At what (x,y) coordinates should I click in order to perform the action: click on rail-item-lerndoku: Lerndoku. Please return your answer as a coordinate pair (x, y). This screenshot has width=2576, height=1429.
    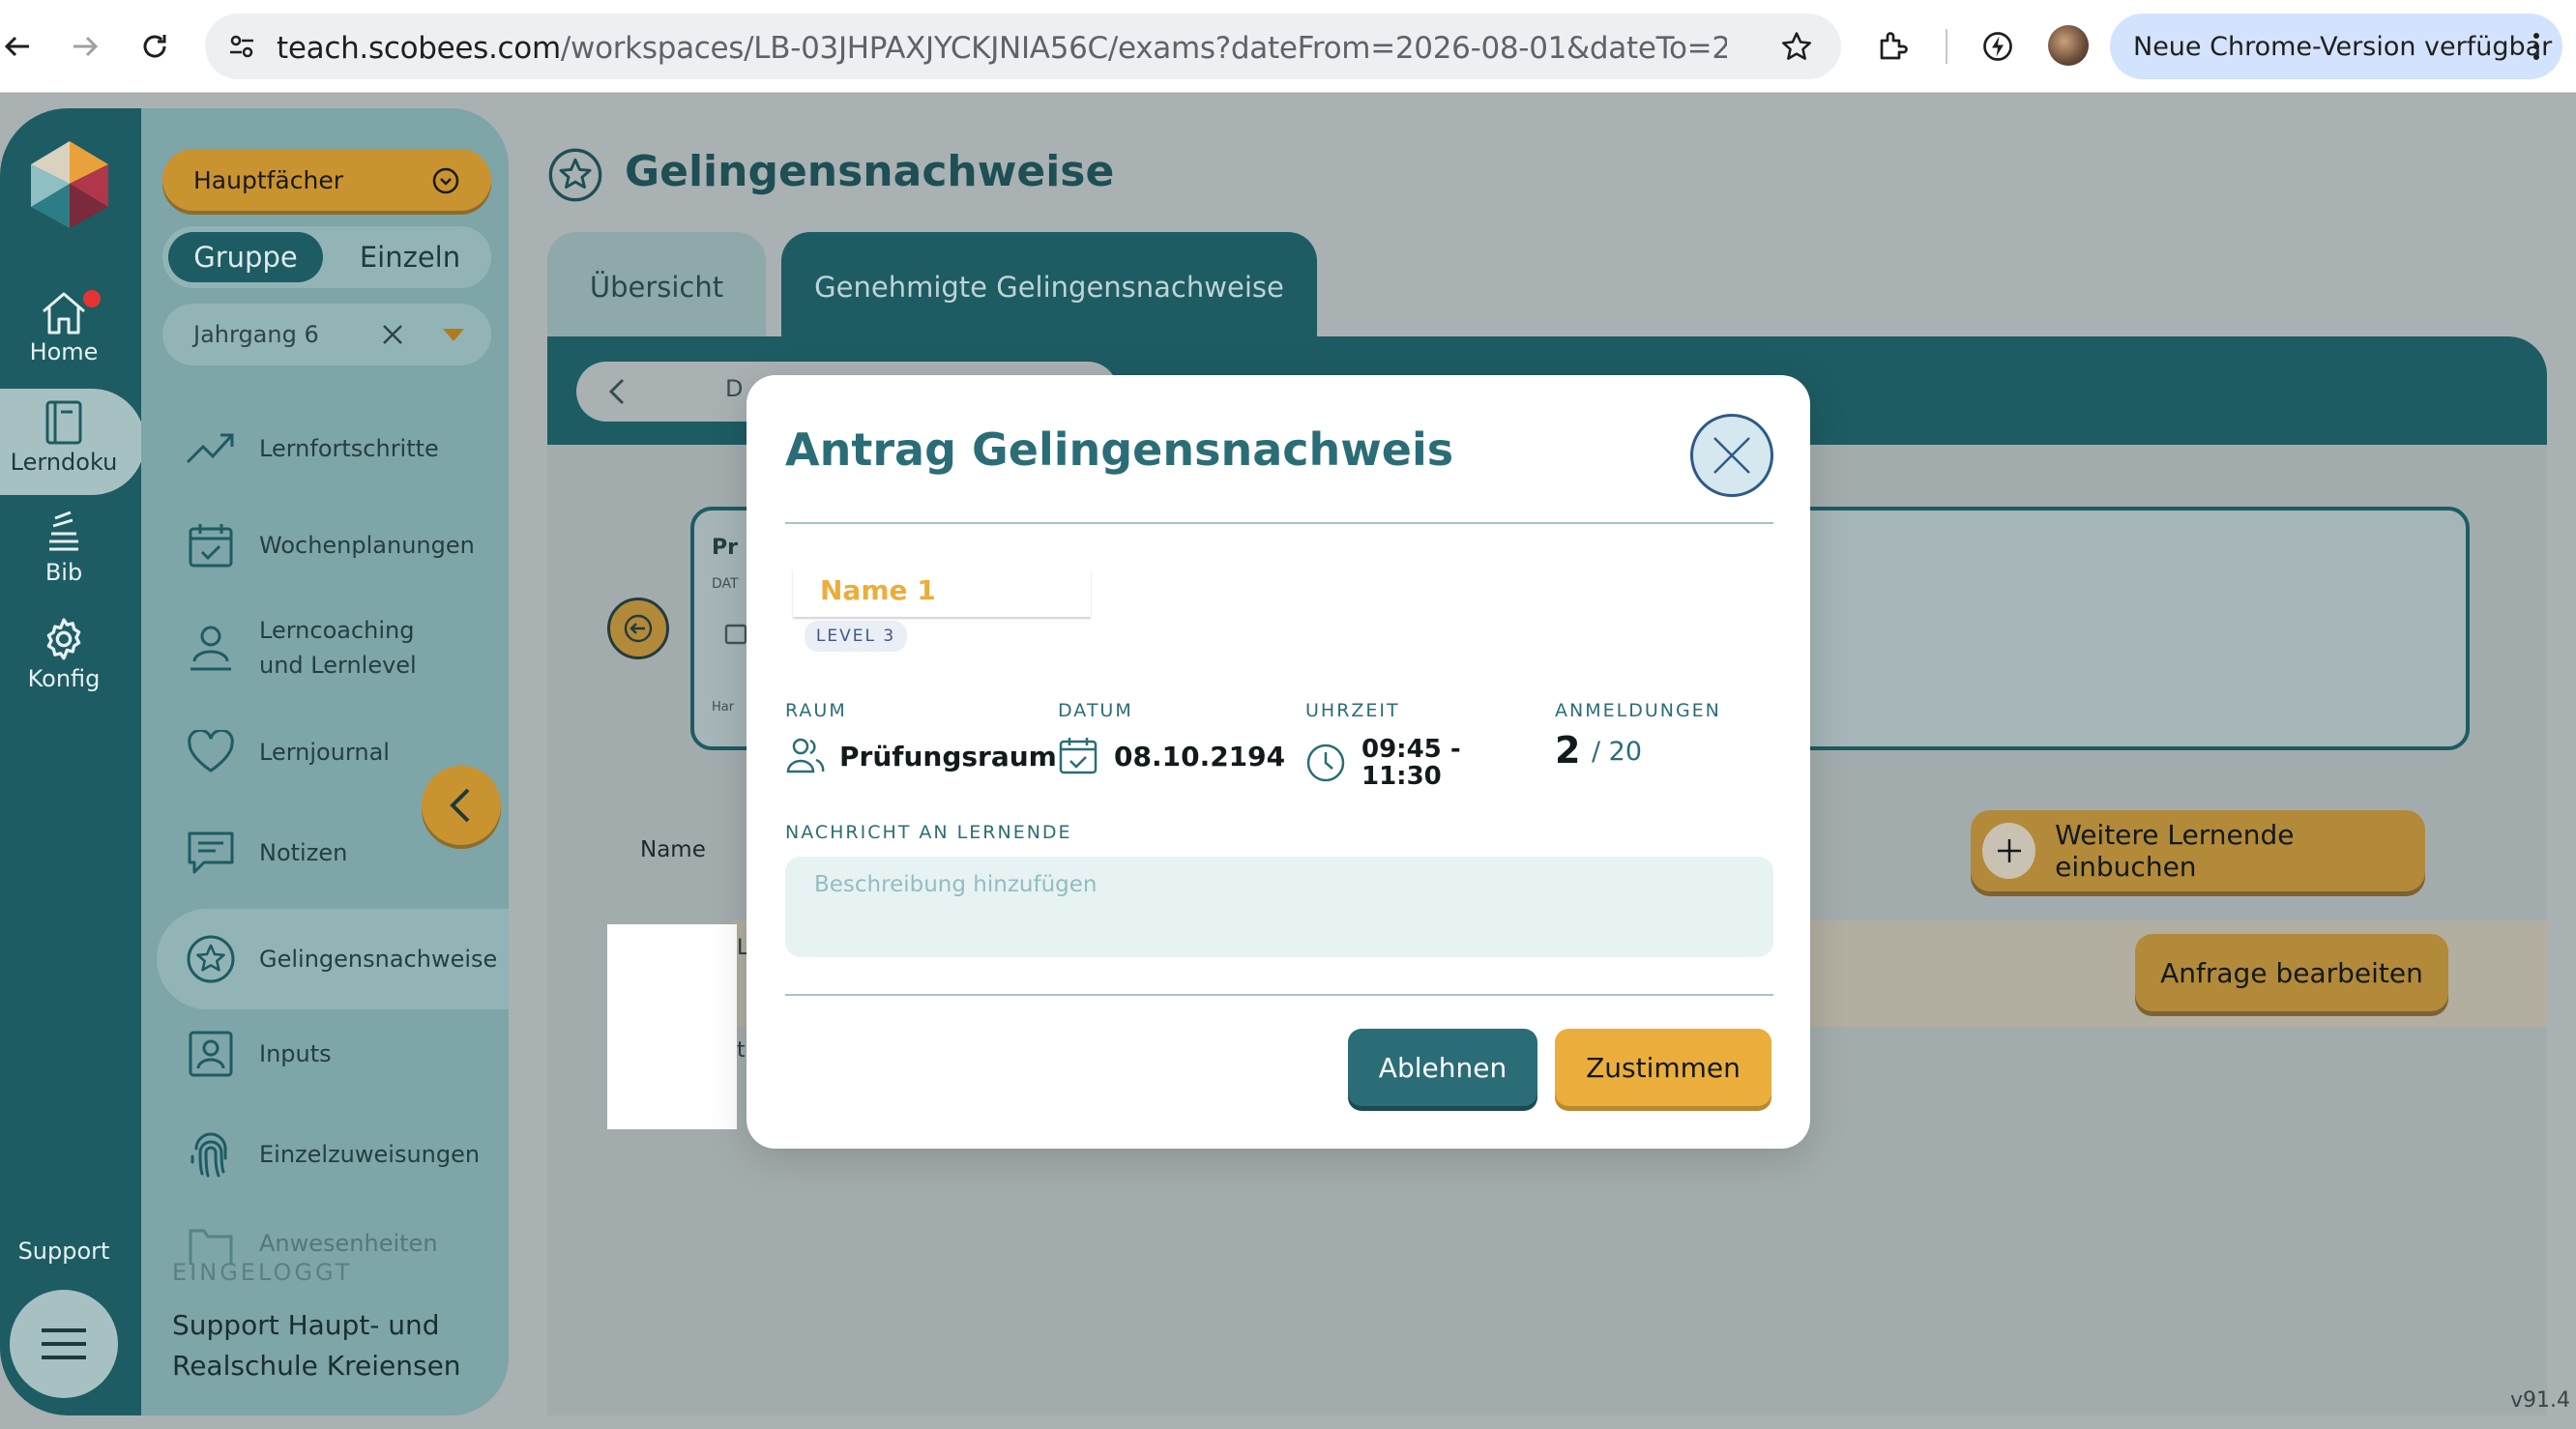
    Looking at the image, I should click on (64, 437).